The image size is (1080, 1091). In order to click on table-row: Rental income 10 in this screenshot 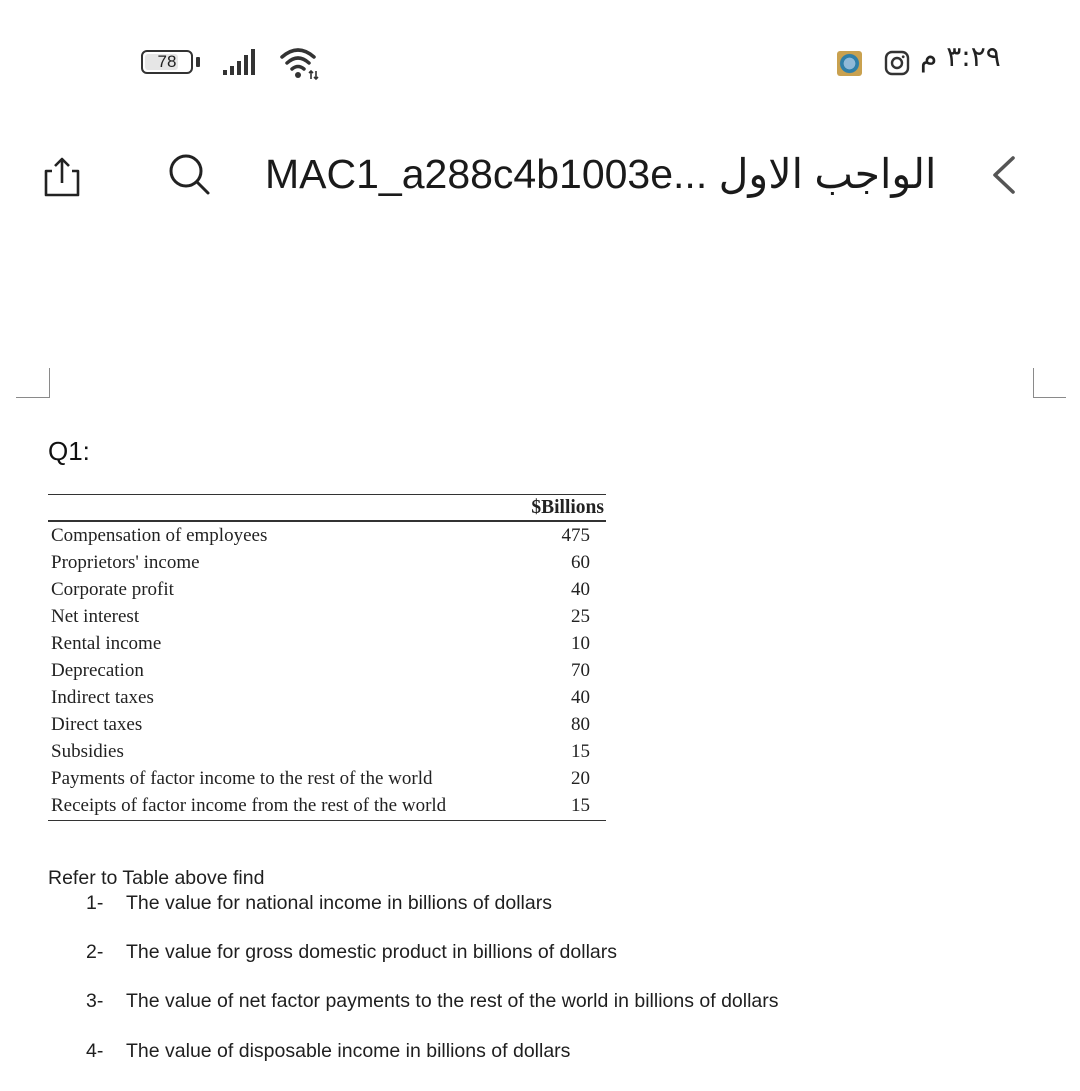, I will do `click(327, 643)`.